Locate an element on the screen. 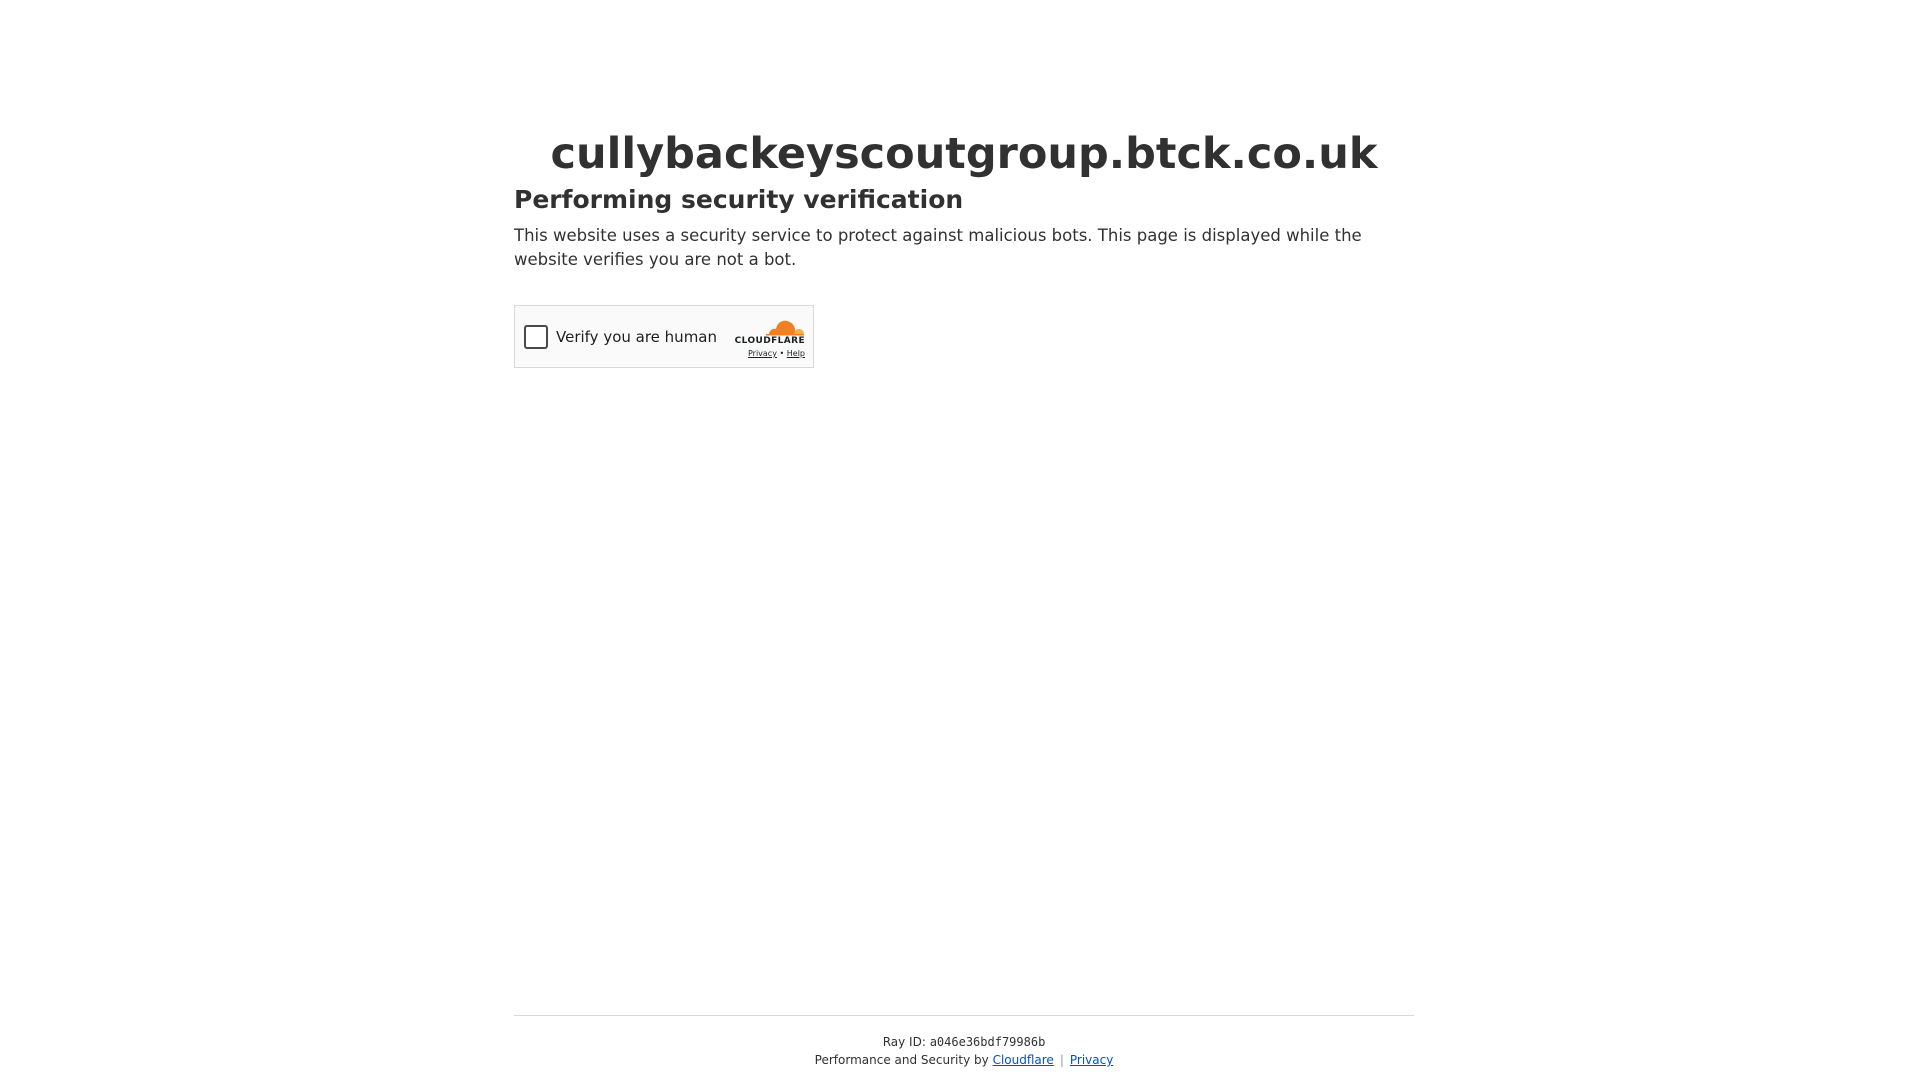 The image size is (1920, 1080). verify-checkbox is located at coordinates (536, 336).